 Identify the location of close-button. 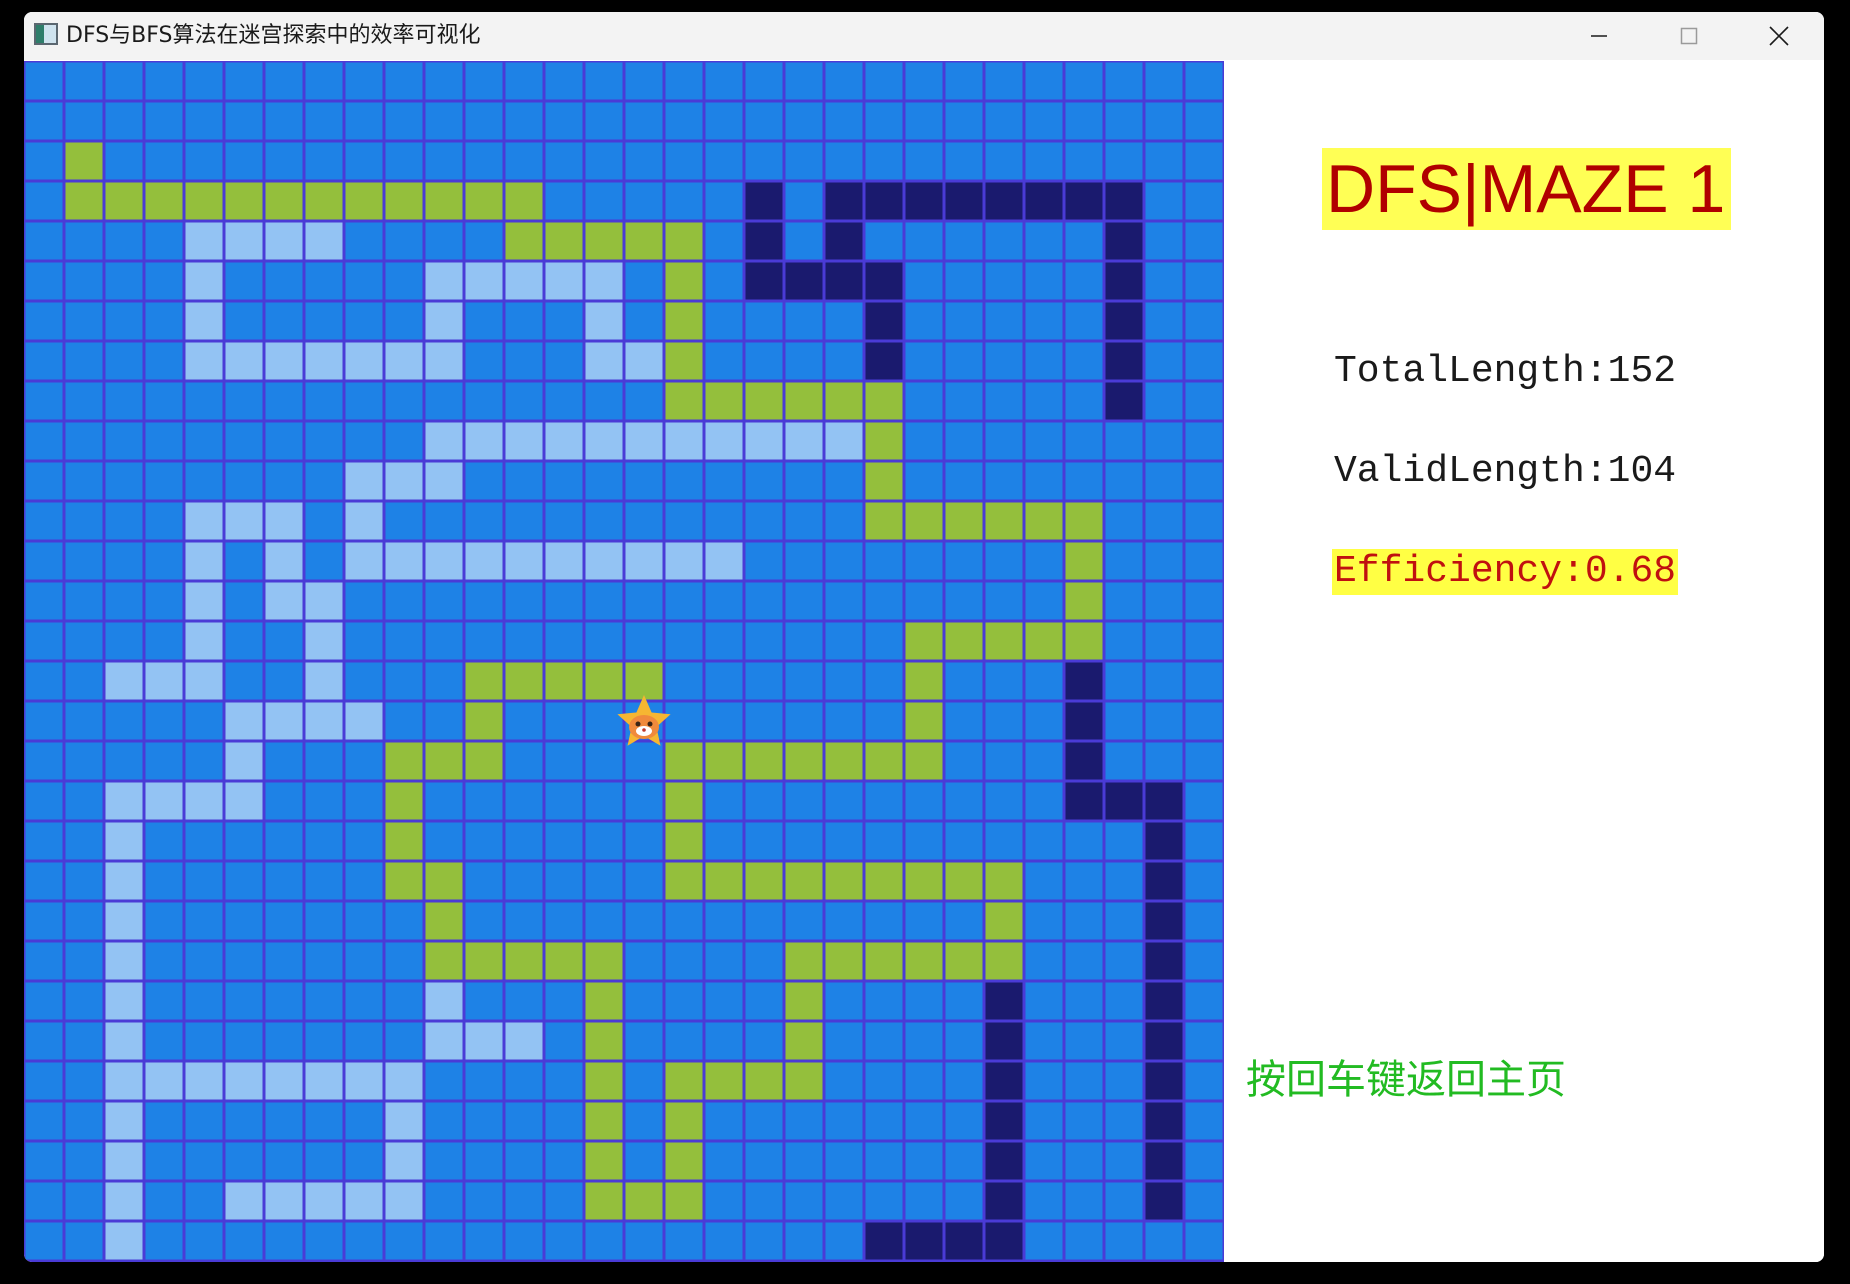
(1779, 36).